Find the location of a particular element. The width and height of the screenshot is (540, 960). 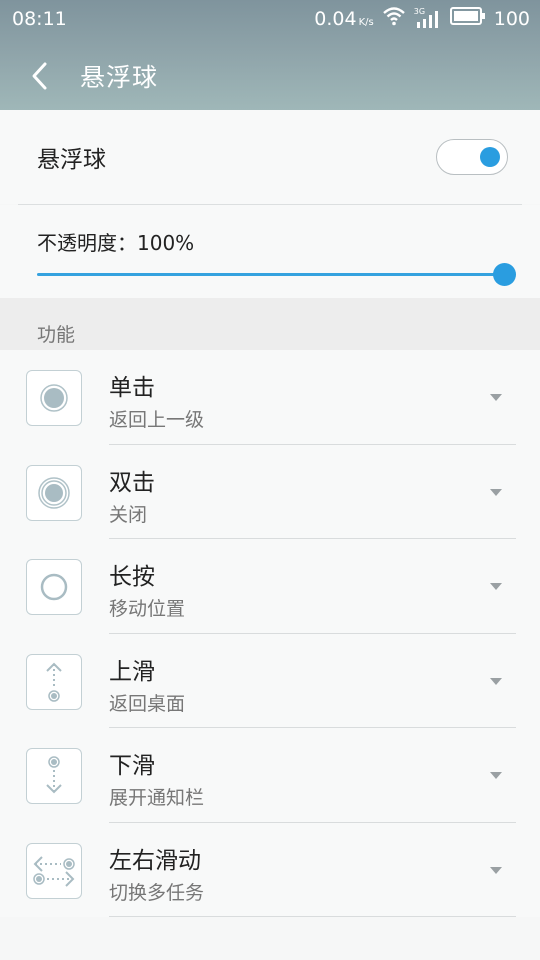

cell-signal-icon: 3G is located at coordinates (428, 18).